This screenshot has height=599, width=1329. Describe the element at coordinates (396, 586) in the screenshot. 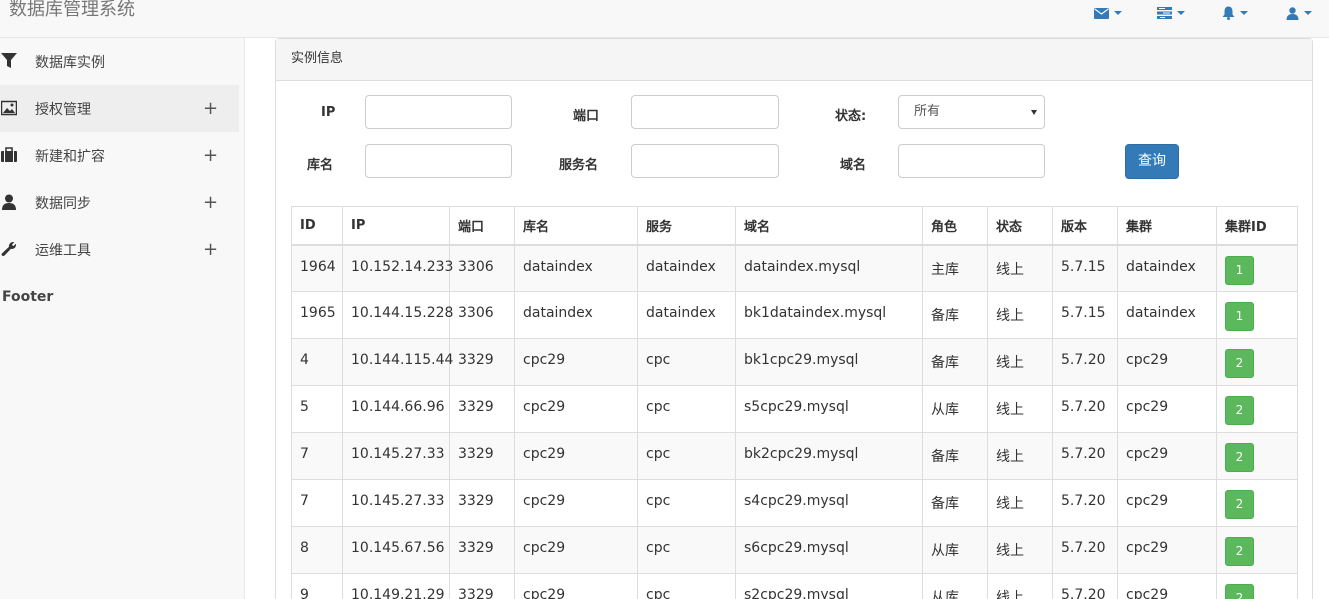

I see `cell-ip: 10.149.21.29` at that location.